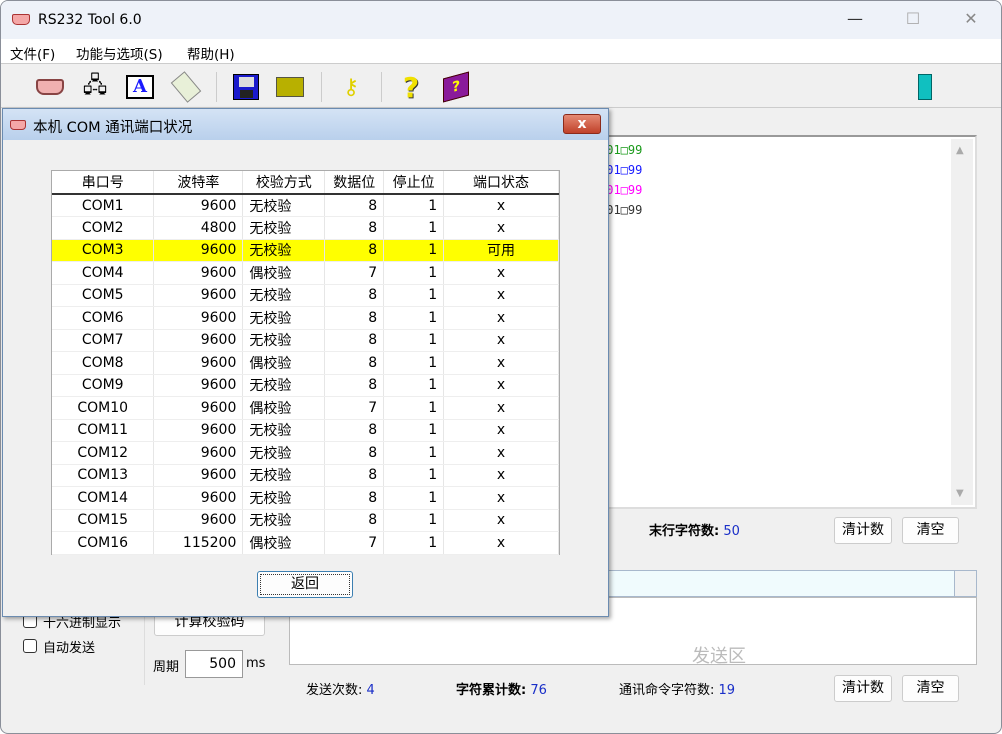 This screenshot has width=1002, height=734. Describe the element at coordinates (930, 688) in the screenshot. I see `send-clear-button: 清空` at that location.